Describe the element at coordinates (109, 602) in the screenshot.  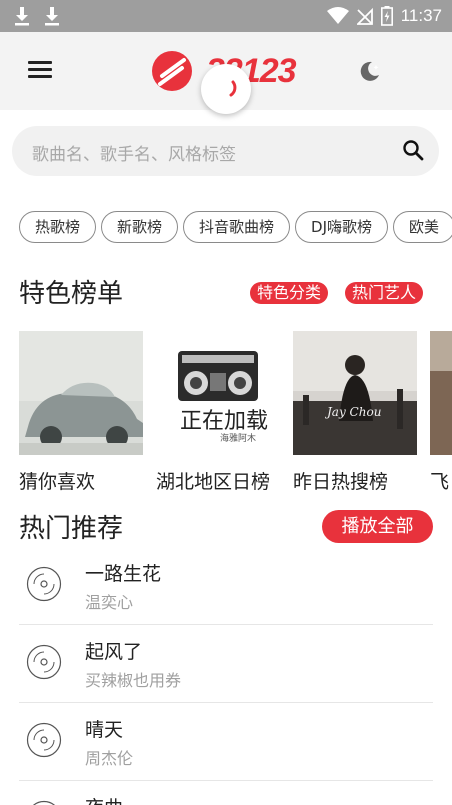
I see `song-artist: 温奕心` at that location.